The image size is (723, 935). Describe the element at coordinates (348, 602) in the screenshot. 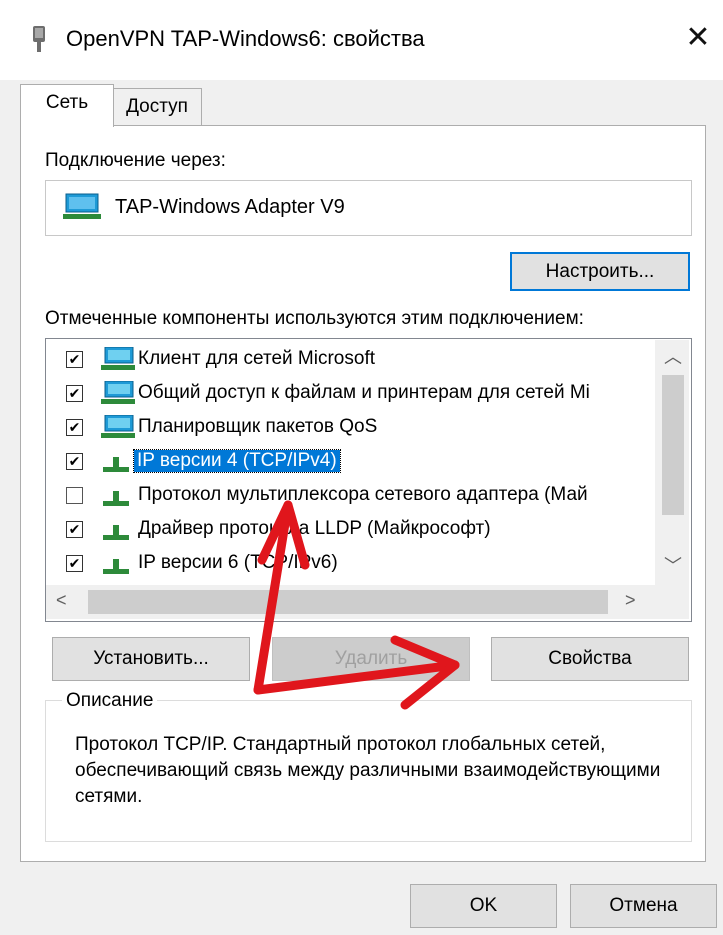

I see `horizontal-scroll-thumb` at that location.